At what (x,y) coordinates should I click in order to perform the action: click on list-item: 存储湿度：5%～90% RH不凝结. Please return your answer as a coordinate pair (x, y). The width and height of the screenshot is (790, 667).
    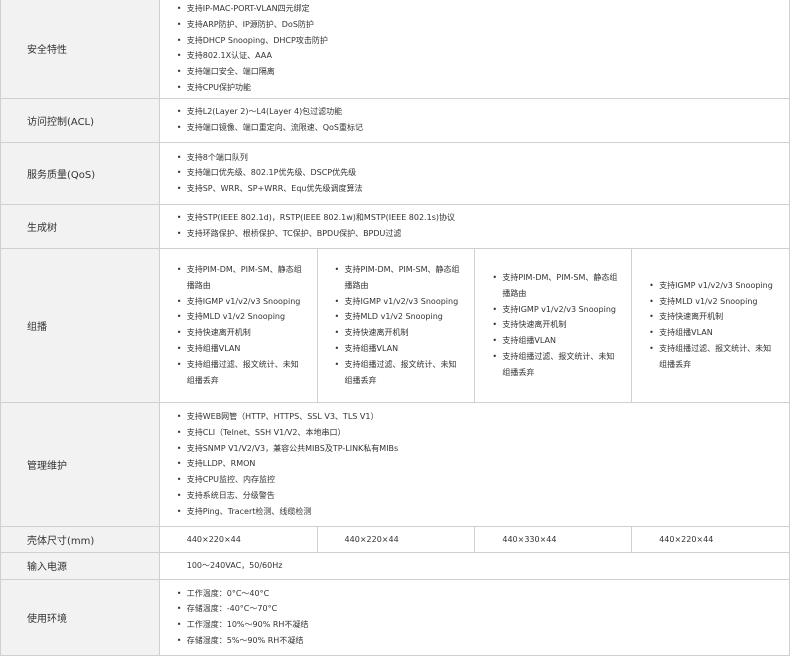
    Looking at the image, I should click on (478, 641).